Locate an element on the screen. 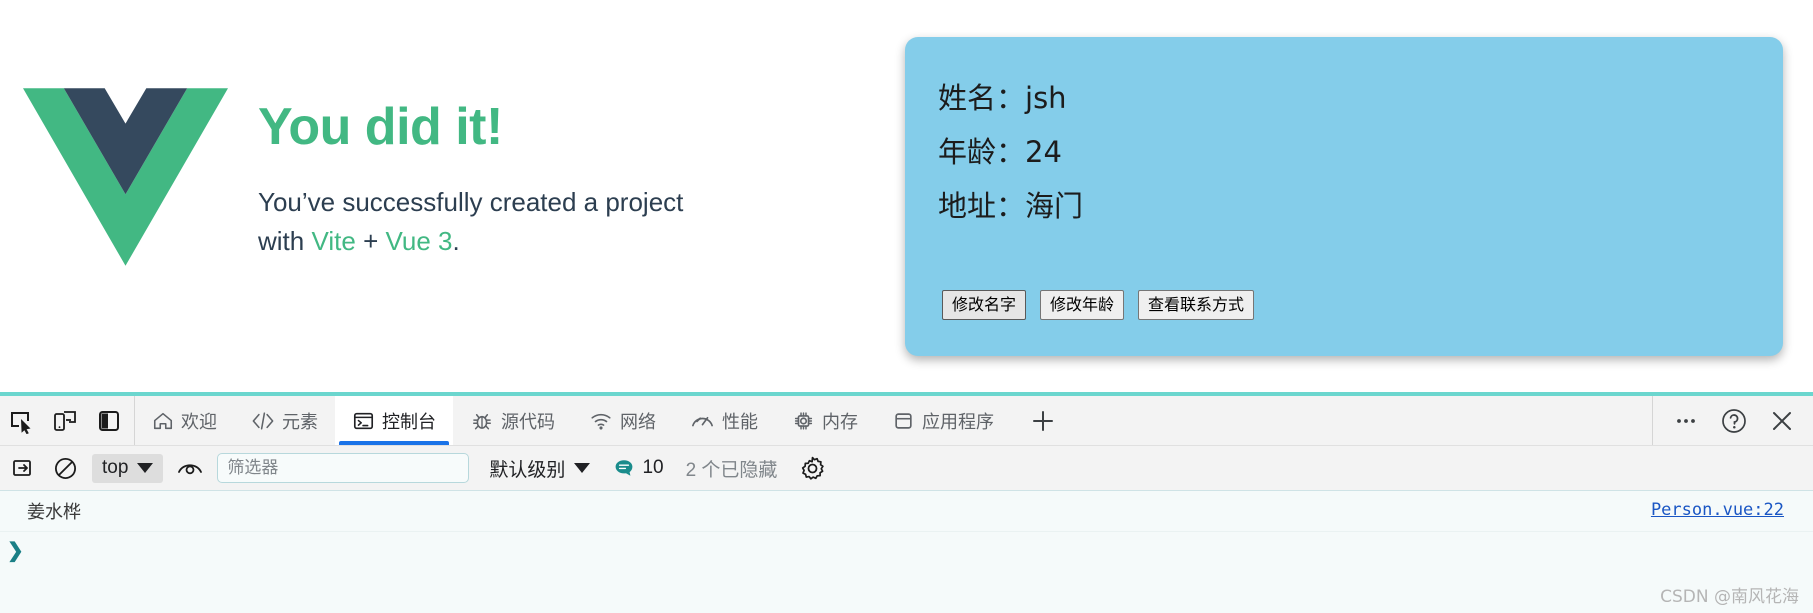  tab-performance: 性能 is located at coordinates (724, 420).